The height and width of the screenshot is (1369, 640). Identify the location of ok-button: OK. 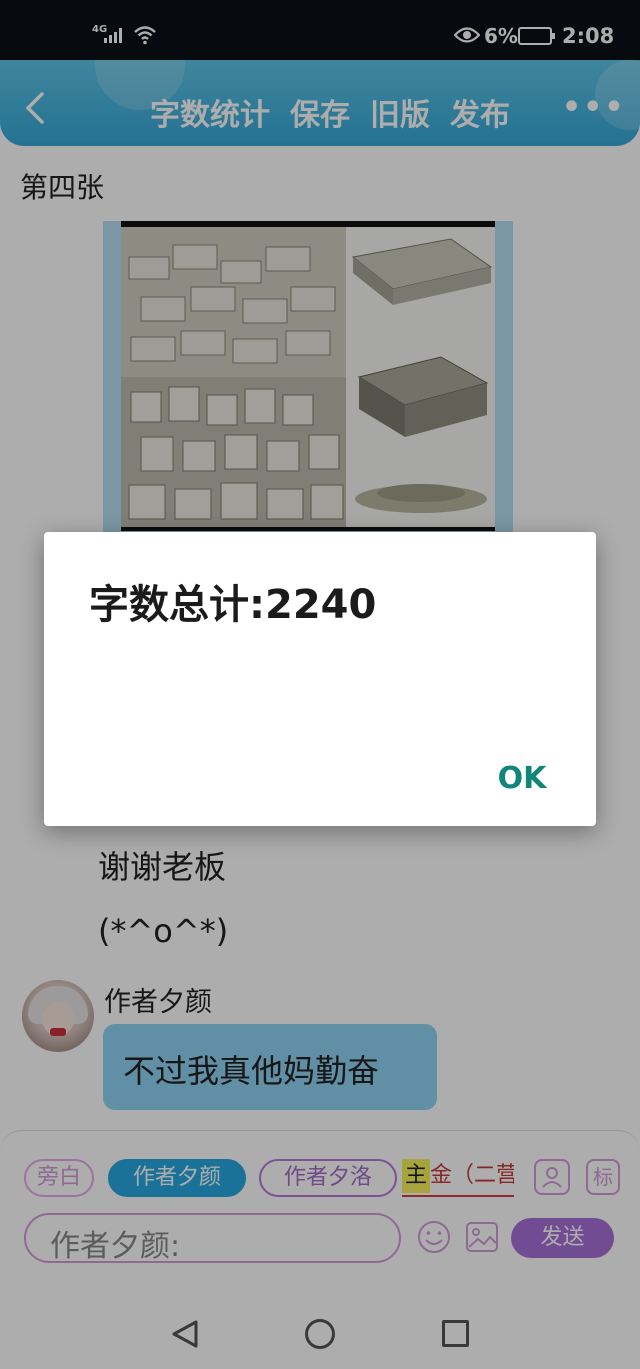
(522, 779).